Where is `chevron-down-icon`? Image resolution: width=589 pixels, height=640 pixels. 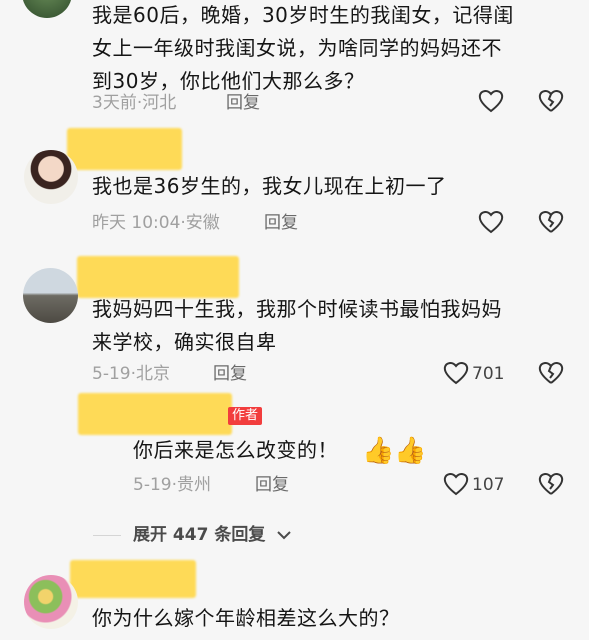
chevron-down-icon is located at coordinates (284, 535).